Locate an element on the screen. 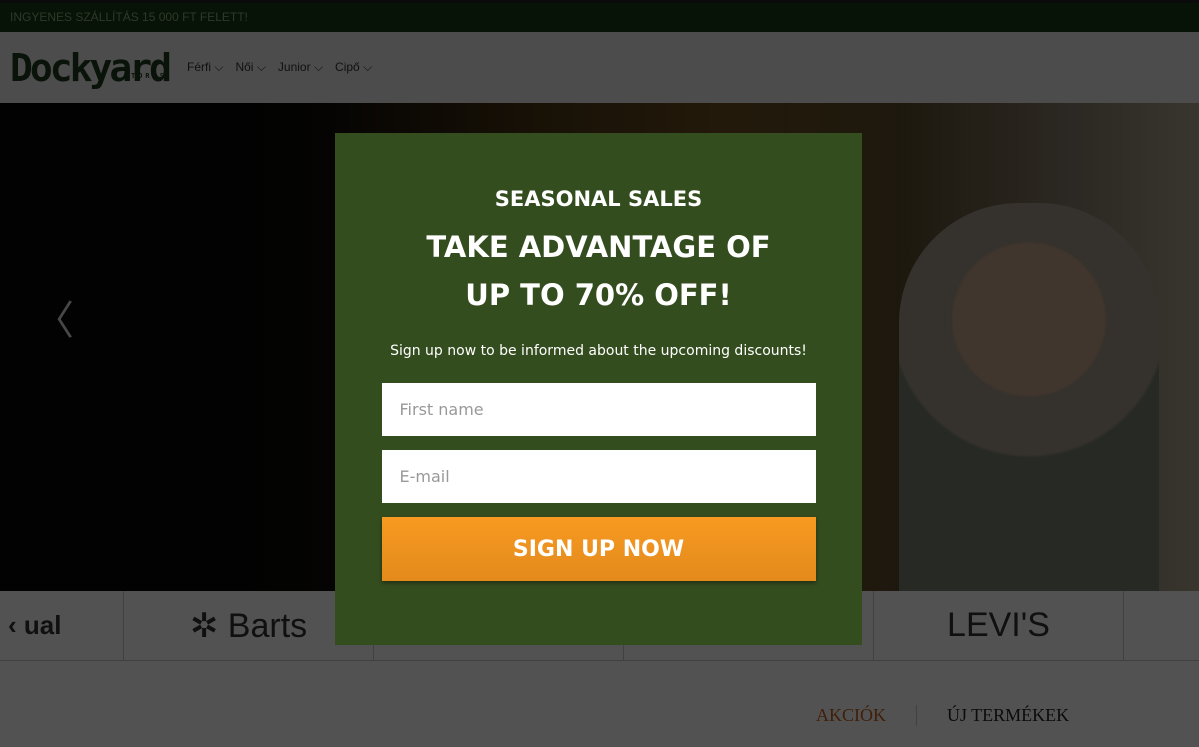  brand-item: LEVI'S is located at coordinates (999, 625).